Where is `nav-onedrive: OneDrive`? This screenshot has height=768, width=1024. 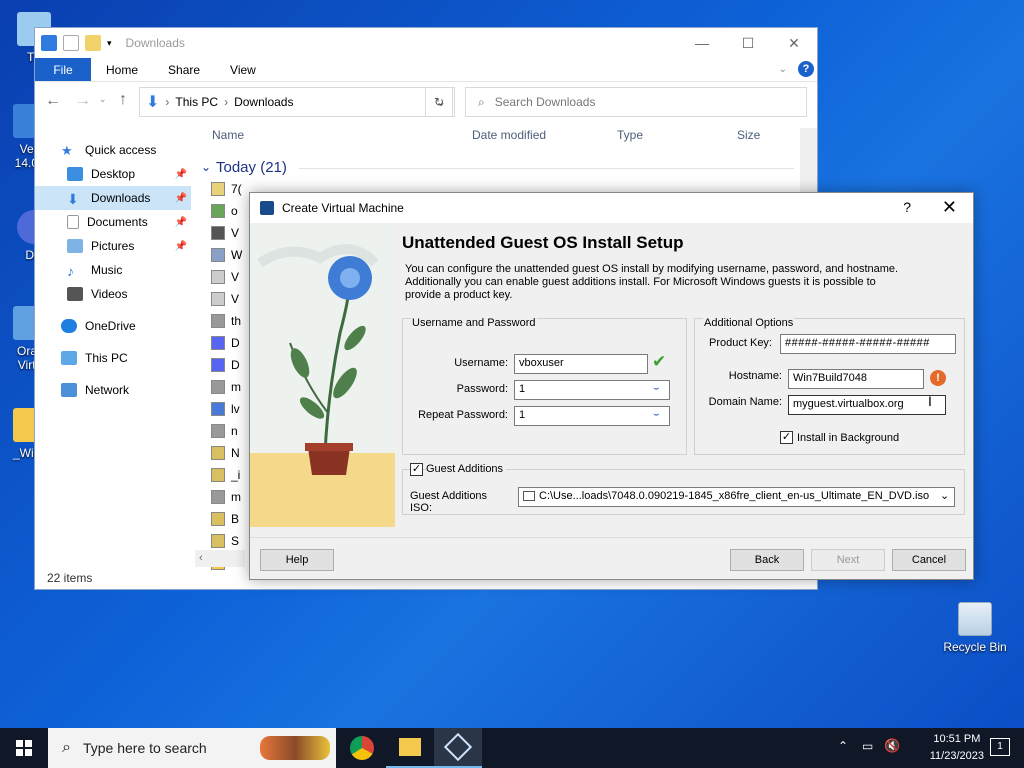 nav-onedrive: OneDrive is located at coordinates (113, 326).